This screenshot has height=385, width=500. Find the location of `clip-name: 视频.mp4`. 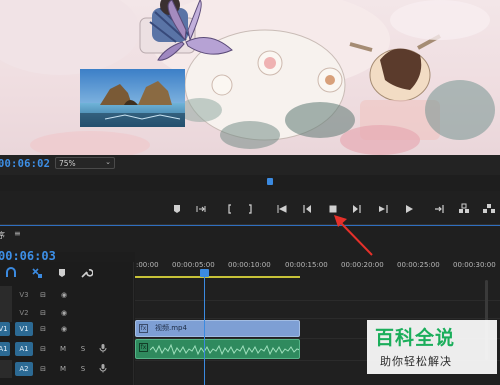

clip-name: 视频.mp4 is located at coordinates (171, 328).